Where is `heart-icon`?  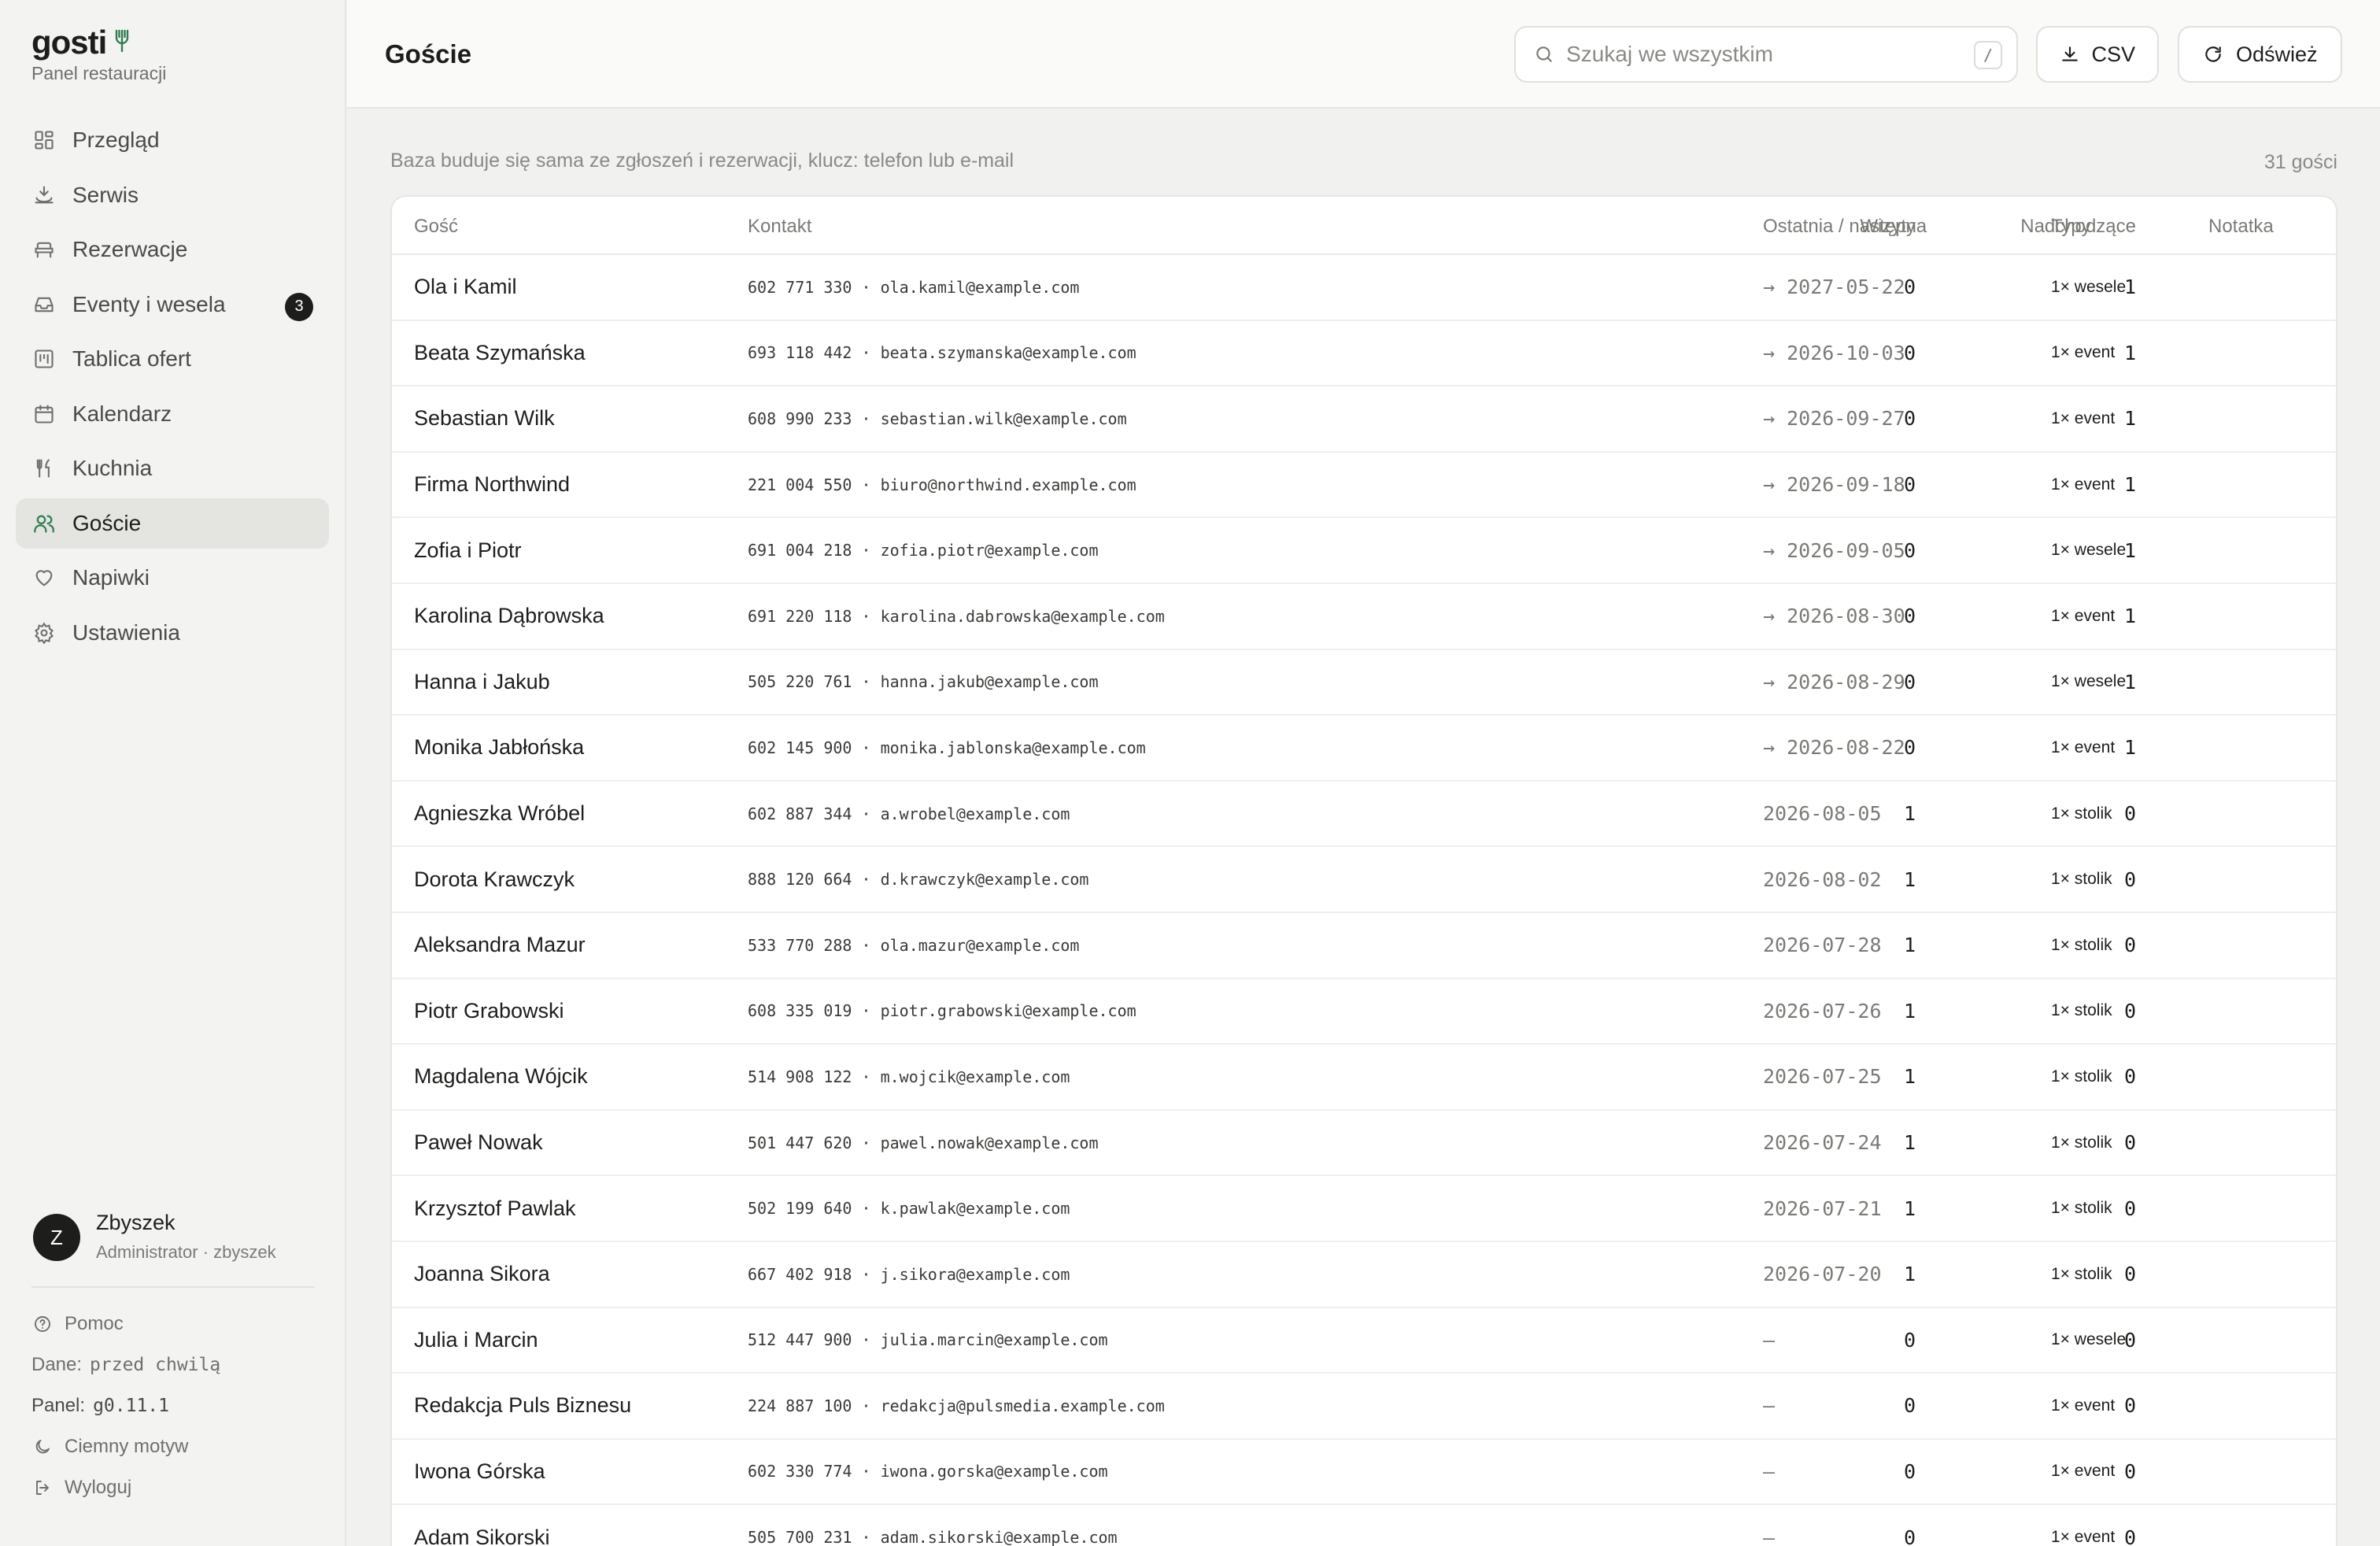
heart-icon is located at coordinates (44, 577).